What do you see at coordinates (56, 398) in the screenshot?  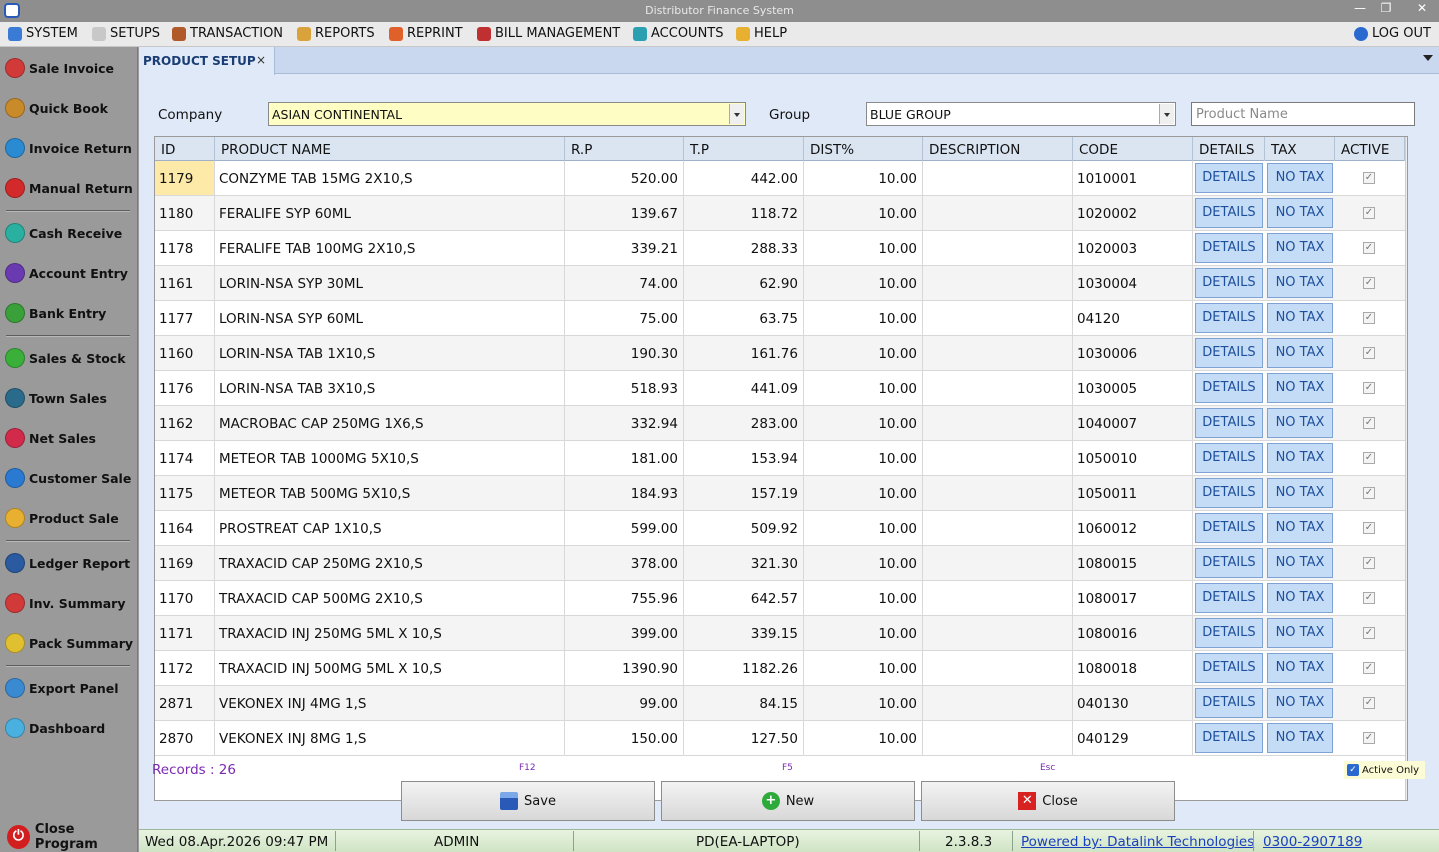 I see `sidebar-item-town-sales: Town Sales` at bounding box center [56, 398].